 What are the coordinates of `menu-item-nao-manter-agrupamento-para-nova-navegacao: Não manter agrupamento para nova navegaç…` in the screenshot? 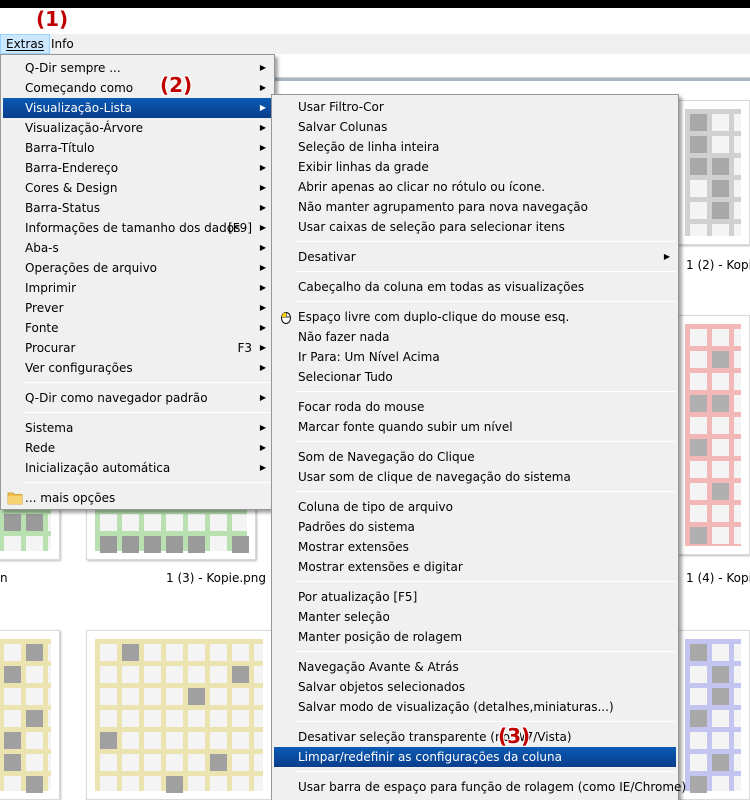 It's located at (475, 207).